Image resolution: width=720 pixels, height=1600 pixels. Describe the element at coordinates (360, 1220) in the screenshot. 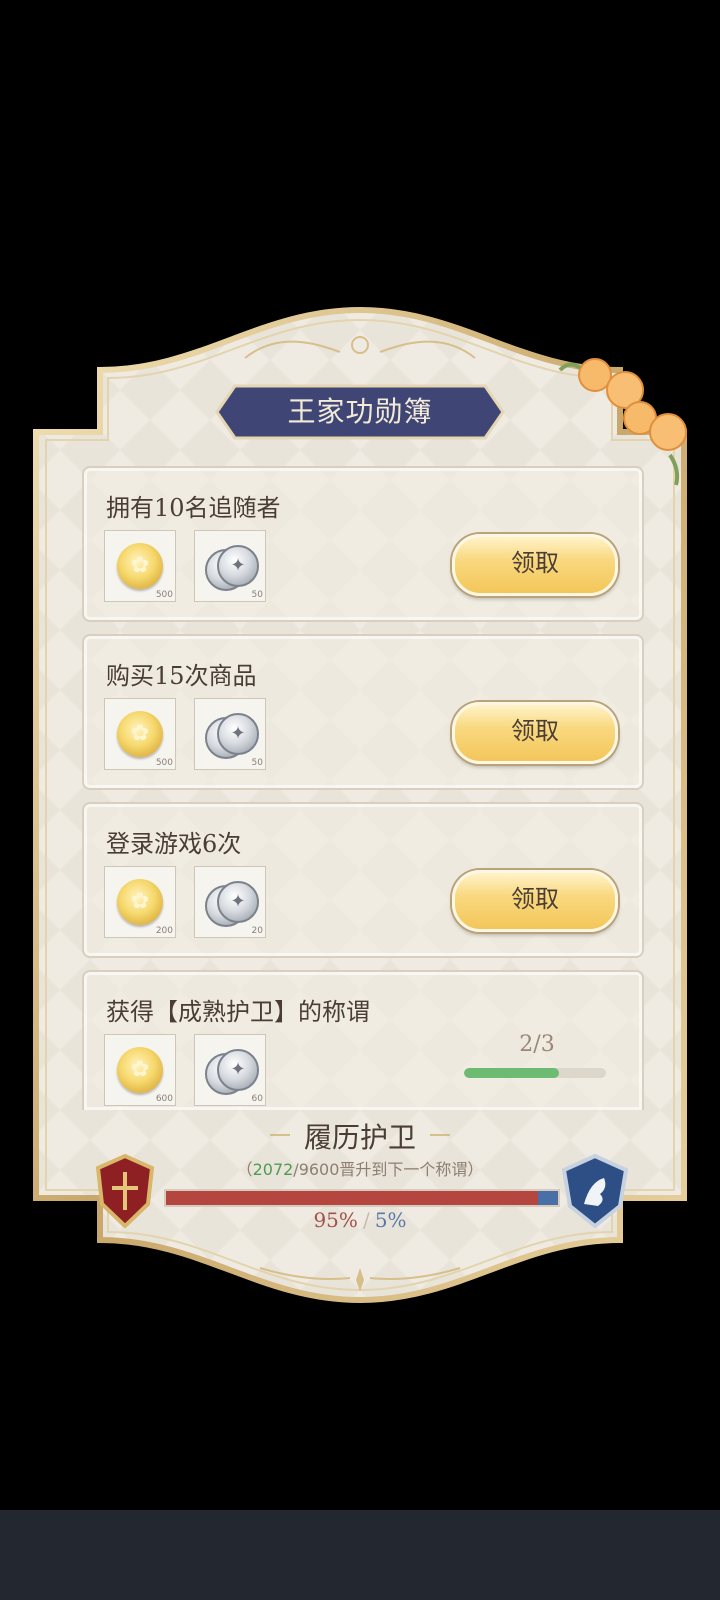

I see `allegiance-percentages: 95% / 5%` at that location.